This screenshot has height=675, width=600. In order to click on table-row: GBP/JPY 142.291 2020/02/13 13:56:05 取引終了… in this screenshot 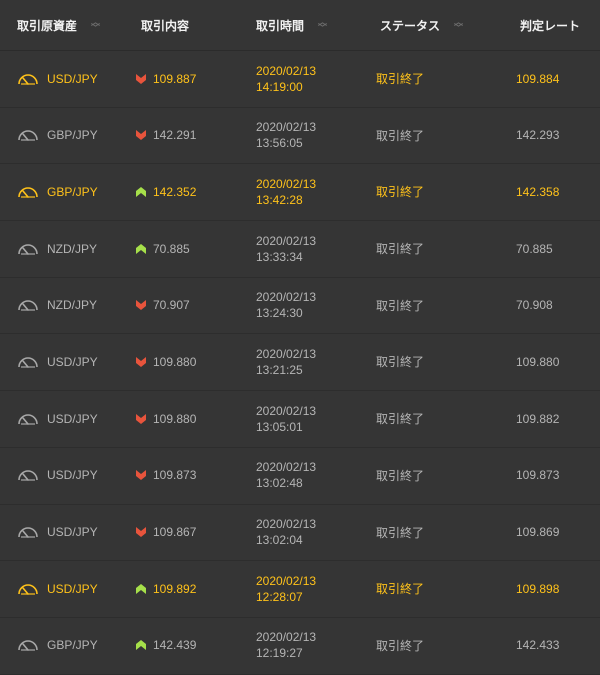, I will do `click(300, 136)`.